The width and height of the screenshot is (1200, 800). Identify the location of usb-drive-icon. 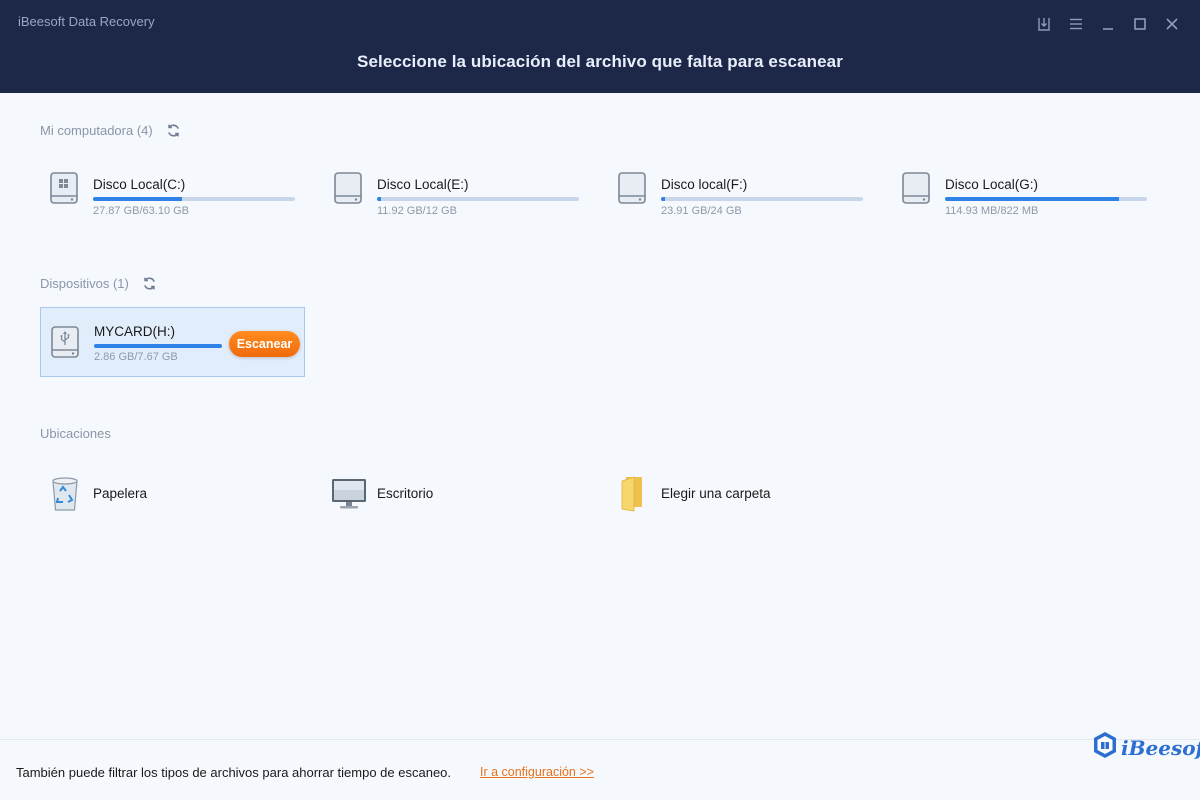
(65, 343).